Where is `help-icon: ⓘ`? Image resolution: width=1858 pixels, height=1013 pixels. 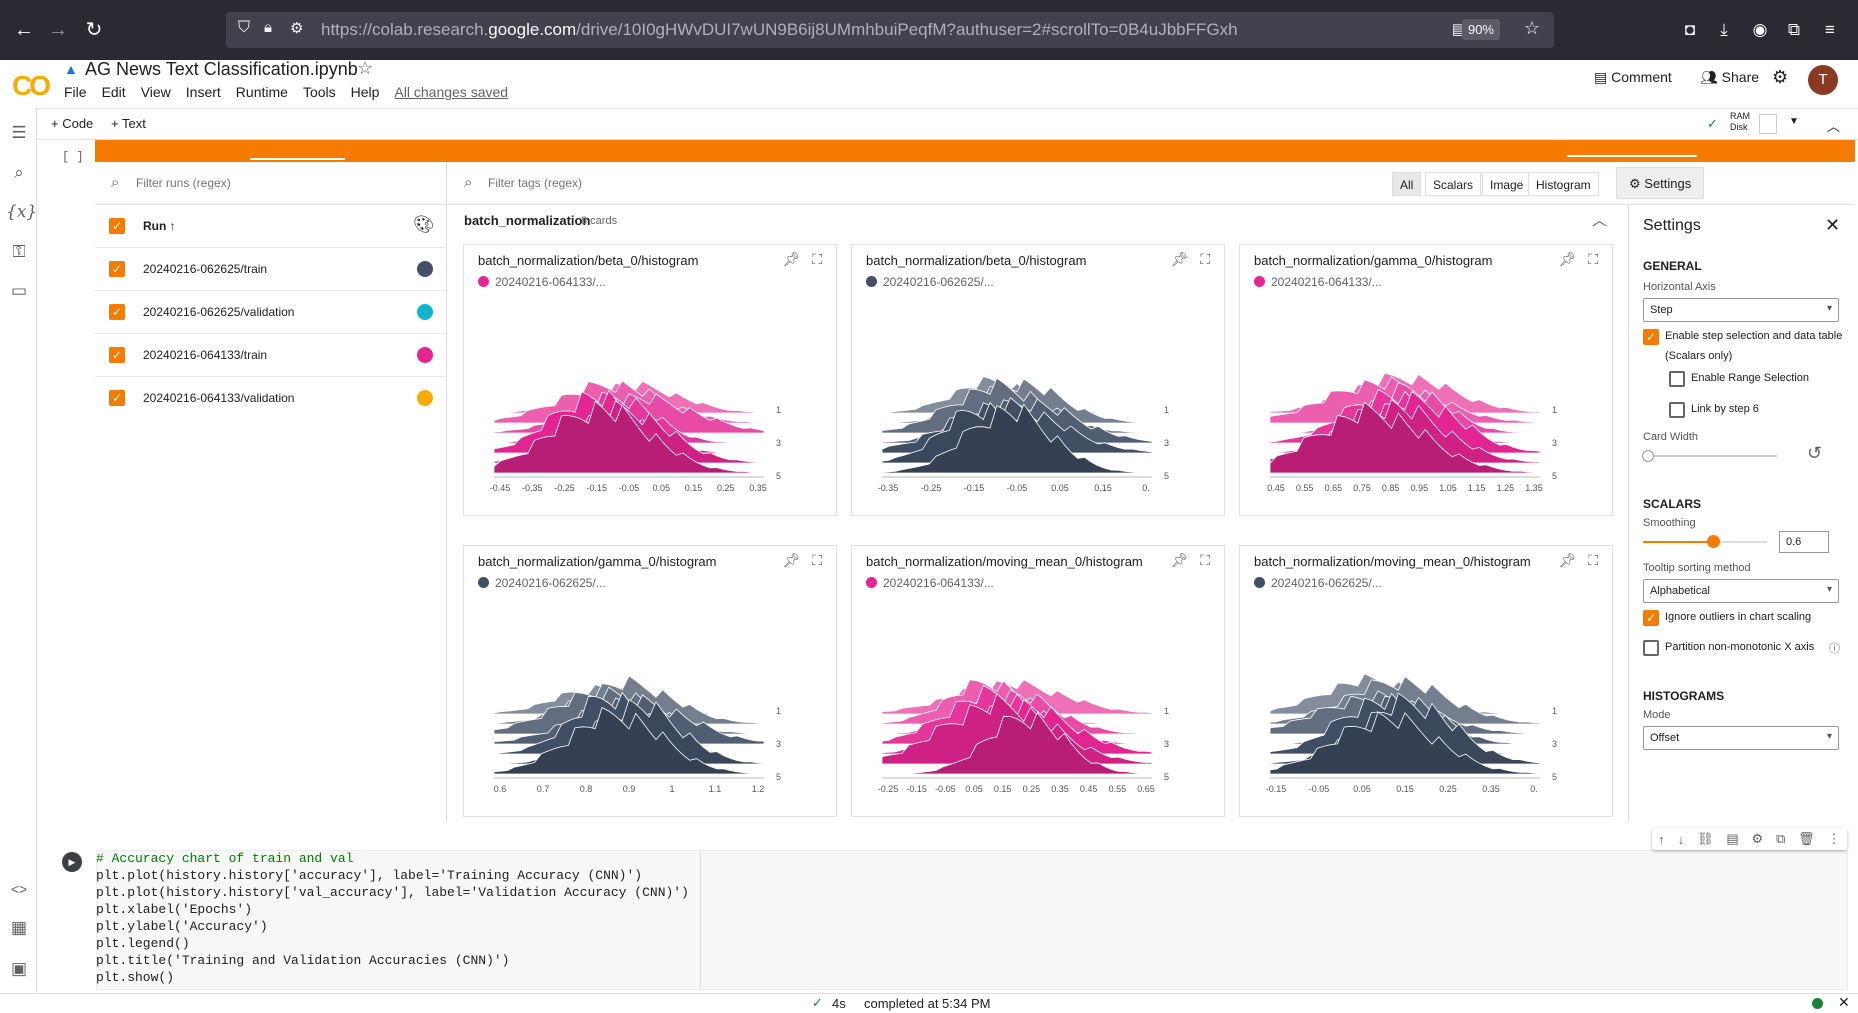 help-icon: ⓘ is located at coordinates (1834, 648).